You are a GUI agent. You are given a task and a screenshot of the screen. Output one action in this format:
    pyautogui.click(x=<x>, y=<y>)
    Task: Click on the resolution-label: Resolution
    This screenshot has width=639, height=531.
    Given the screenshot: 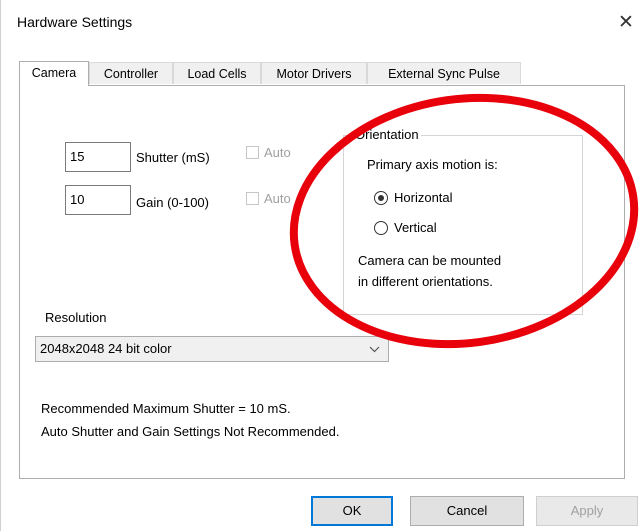 What is the action you would take?
    pyautogui.click(x=76, y=317)
    